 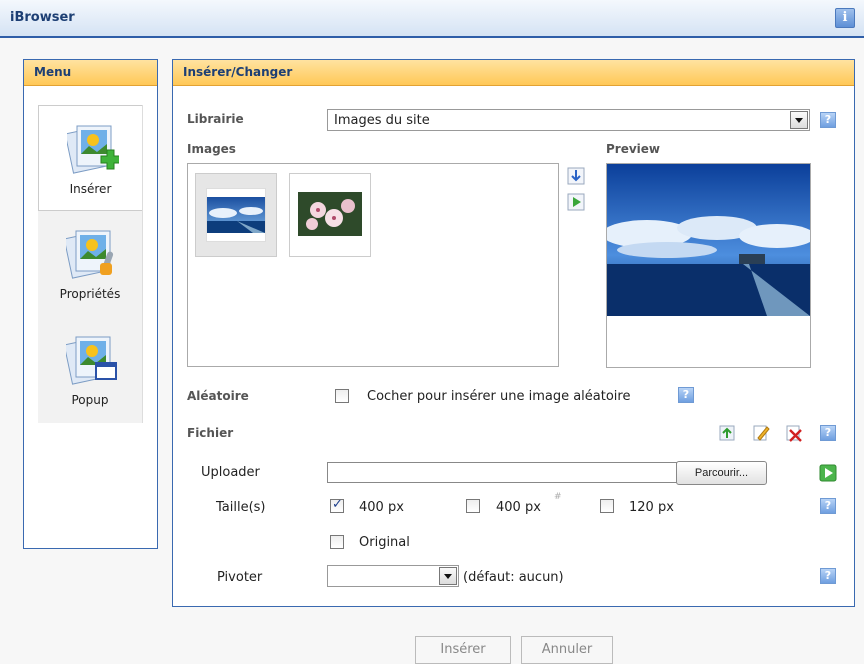 I want to click on size-400-checkbox, so click(x=337, y=505).